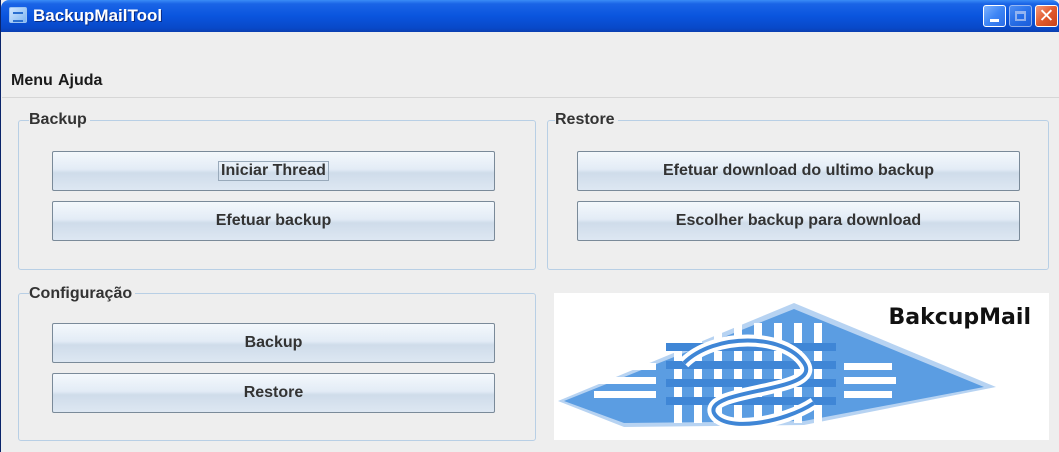 Image resolution: width=1059 pixels, height=452 pixels. Describe the element at coordinates (586, 120) in the screenshot. I see `restore-group-title: Restore` at that location.